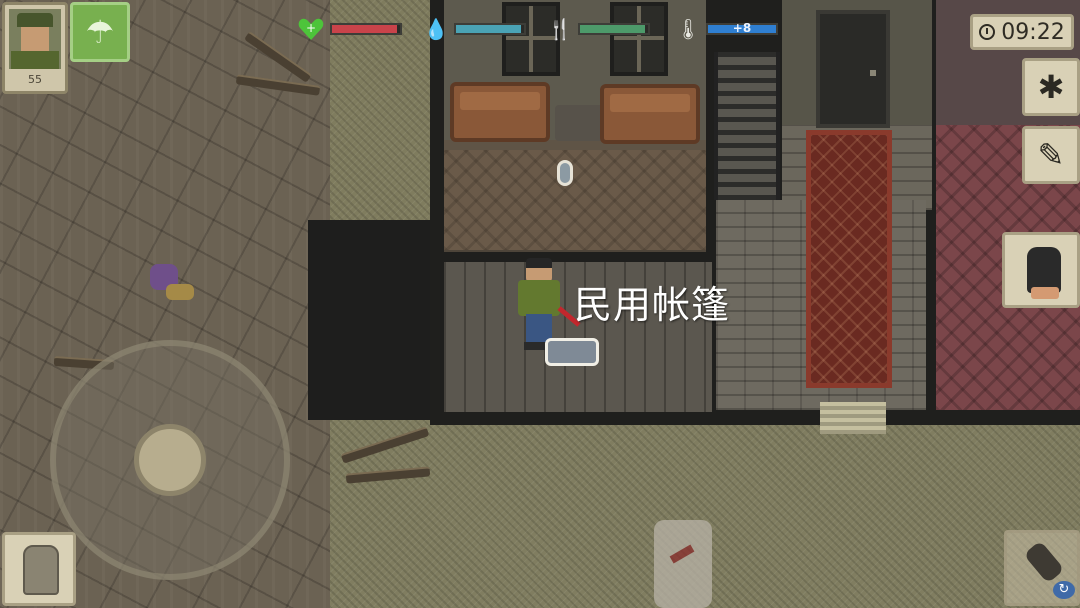 This screenshot has width=1080, height=608. I want to click on backpack-button, so click(39, 569).